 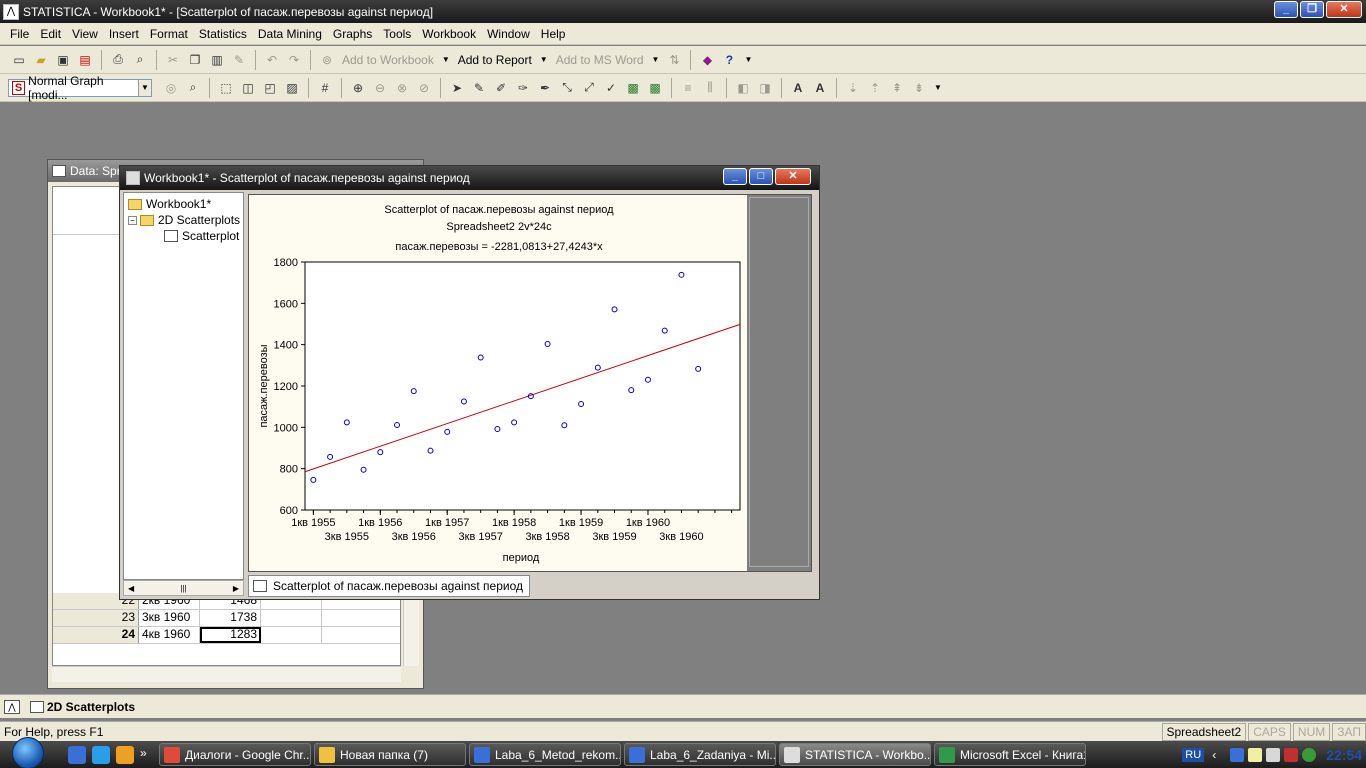 I want to click on graph-select-icon: ⬚, so click(x=226, y=88).